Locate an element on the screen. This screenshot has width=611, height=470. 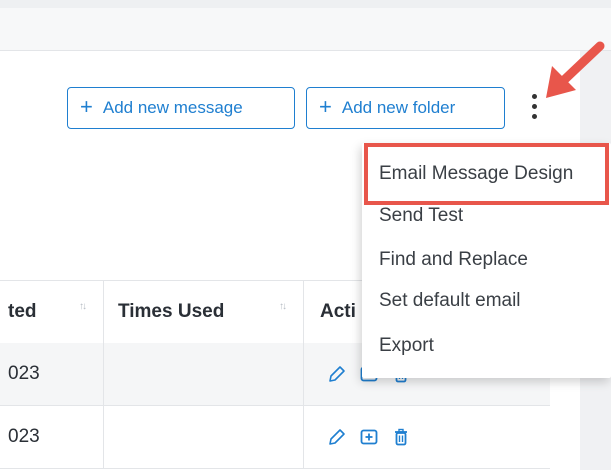
column-header-times-used: Times Used ↑↓ is located at coordinates (204, 312).